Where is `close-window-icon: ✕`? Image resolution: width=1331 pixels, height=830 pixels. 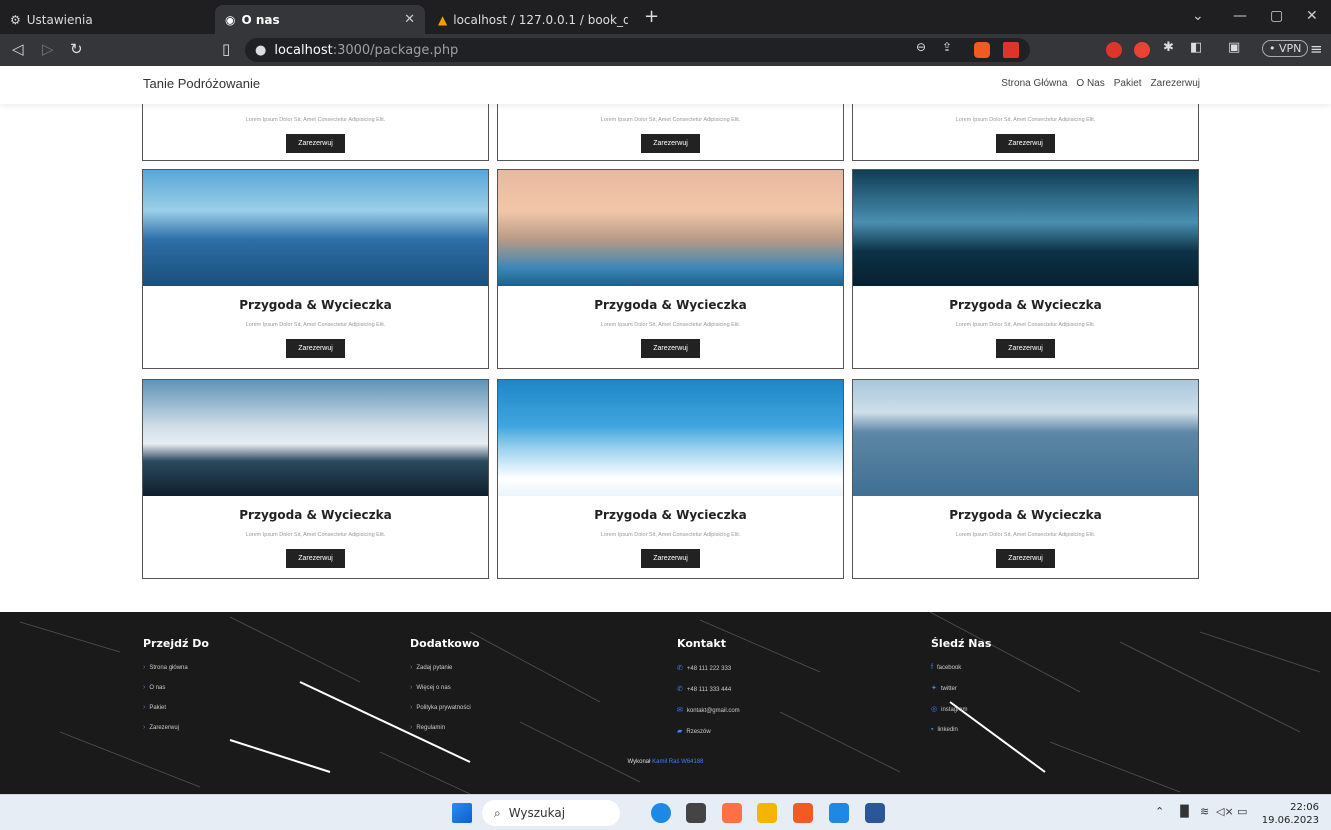 close-window-icon: ✕ is located at coordinates (1312, 16).